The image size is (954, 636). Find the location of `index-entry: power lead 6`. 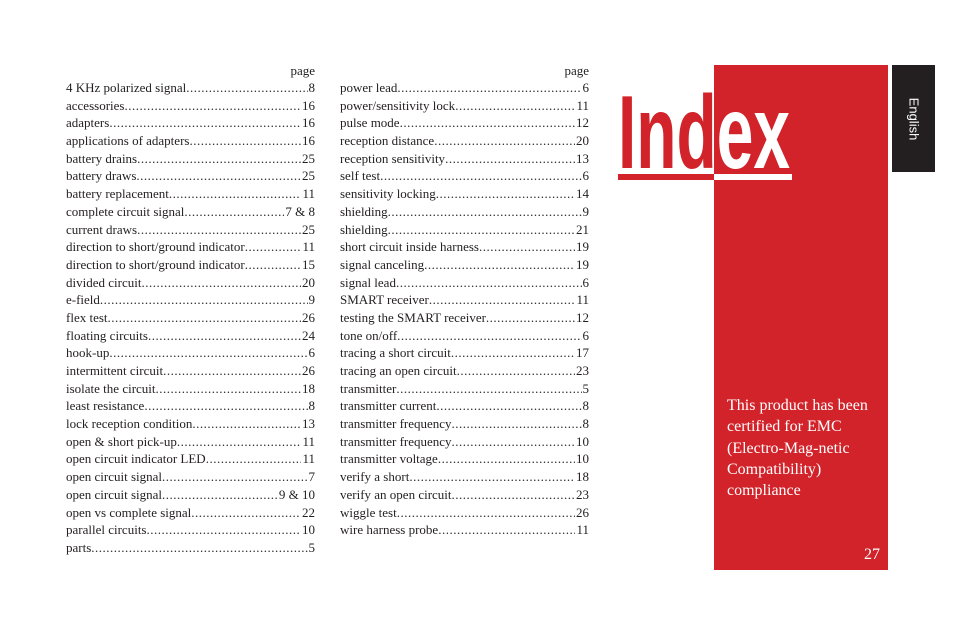

index-entry: power lead 6 is located at coordinates (464, 88).